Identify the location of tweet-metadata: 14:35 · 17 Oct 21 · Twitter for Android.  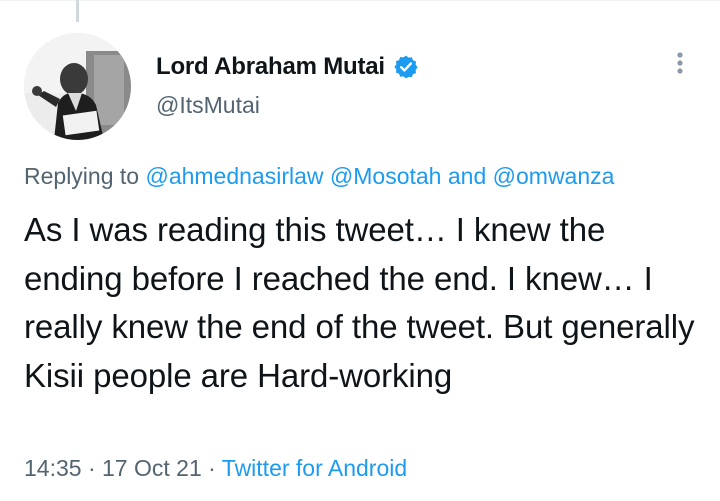
(215, 468).